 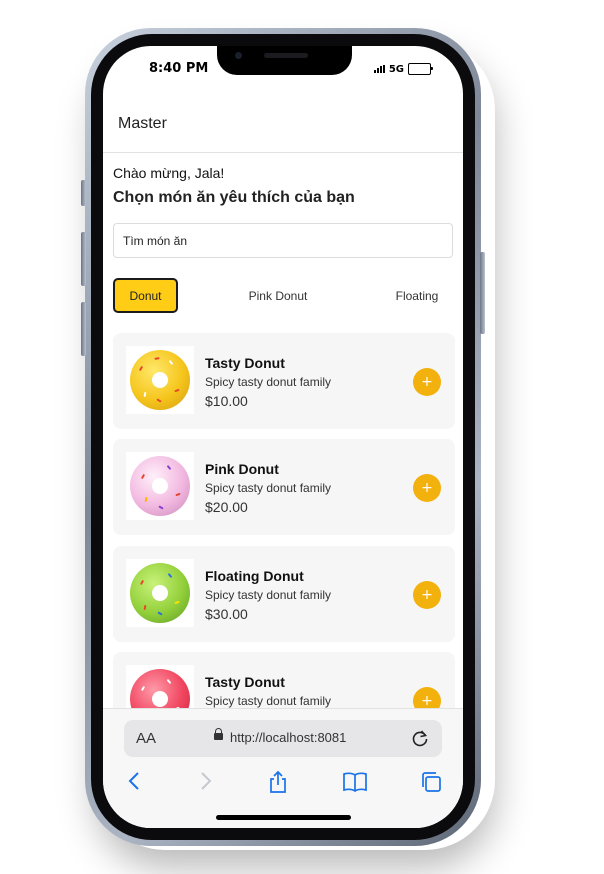 What do you see at coordinates (242, 469) in the screenshot?
I see `product-name: Pink Donut` at bounding box center [242, 469].